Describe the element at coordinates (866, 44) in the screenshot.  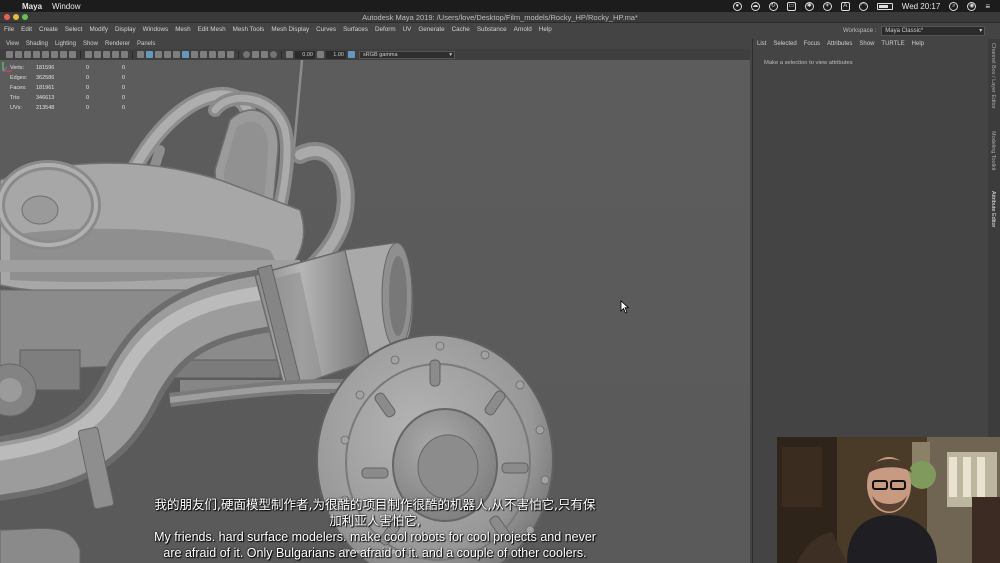
I see `attr-menu-show: Show` at that location.